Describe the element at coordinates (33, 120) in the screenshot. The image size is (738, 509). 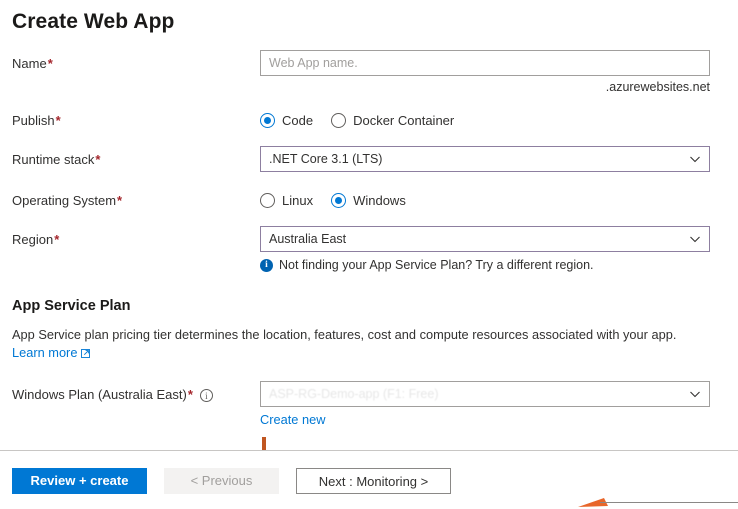
I see `publish-label-text: Publish` at that location.